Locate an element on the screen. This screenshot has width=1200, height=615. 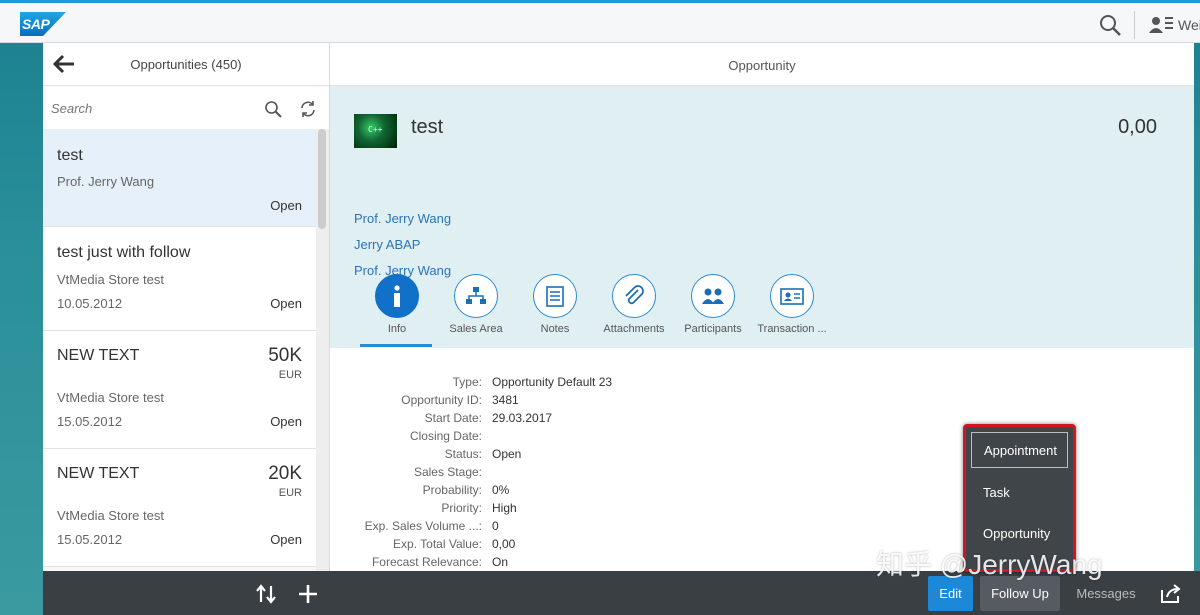
field-label: Probability: is located at coordinates (452, 490).